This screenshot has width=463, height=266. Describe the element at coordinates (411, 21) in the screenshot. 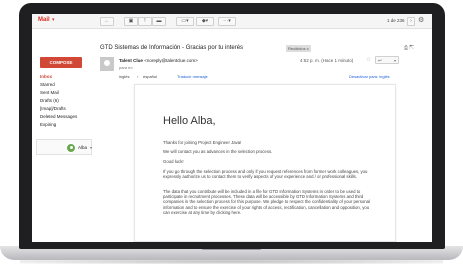

I see `next-icon: ›` at that location.